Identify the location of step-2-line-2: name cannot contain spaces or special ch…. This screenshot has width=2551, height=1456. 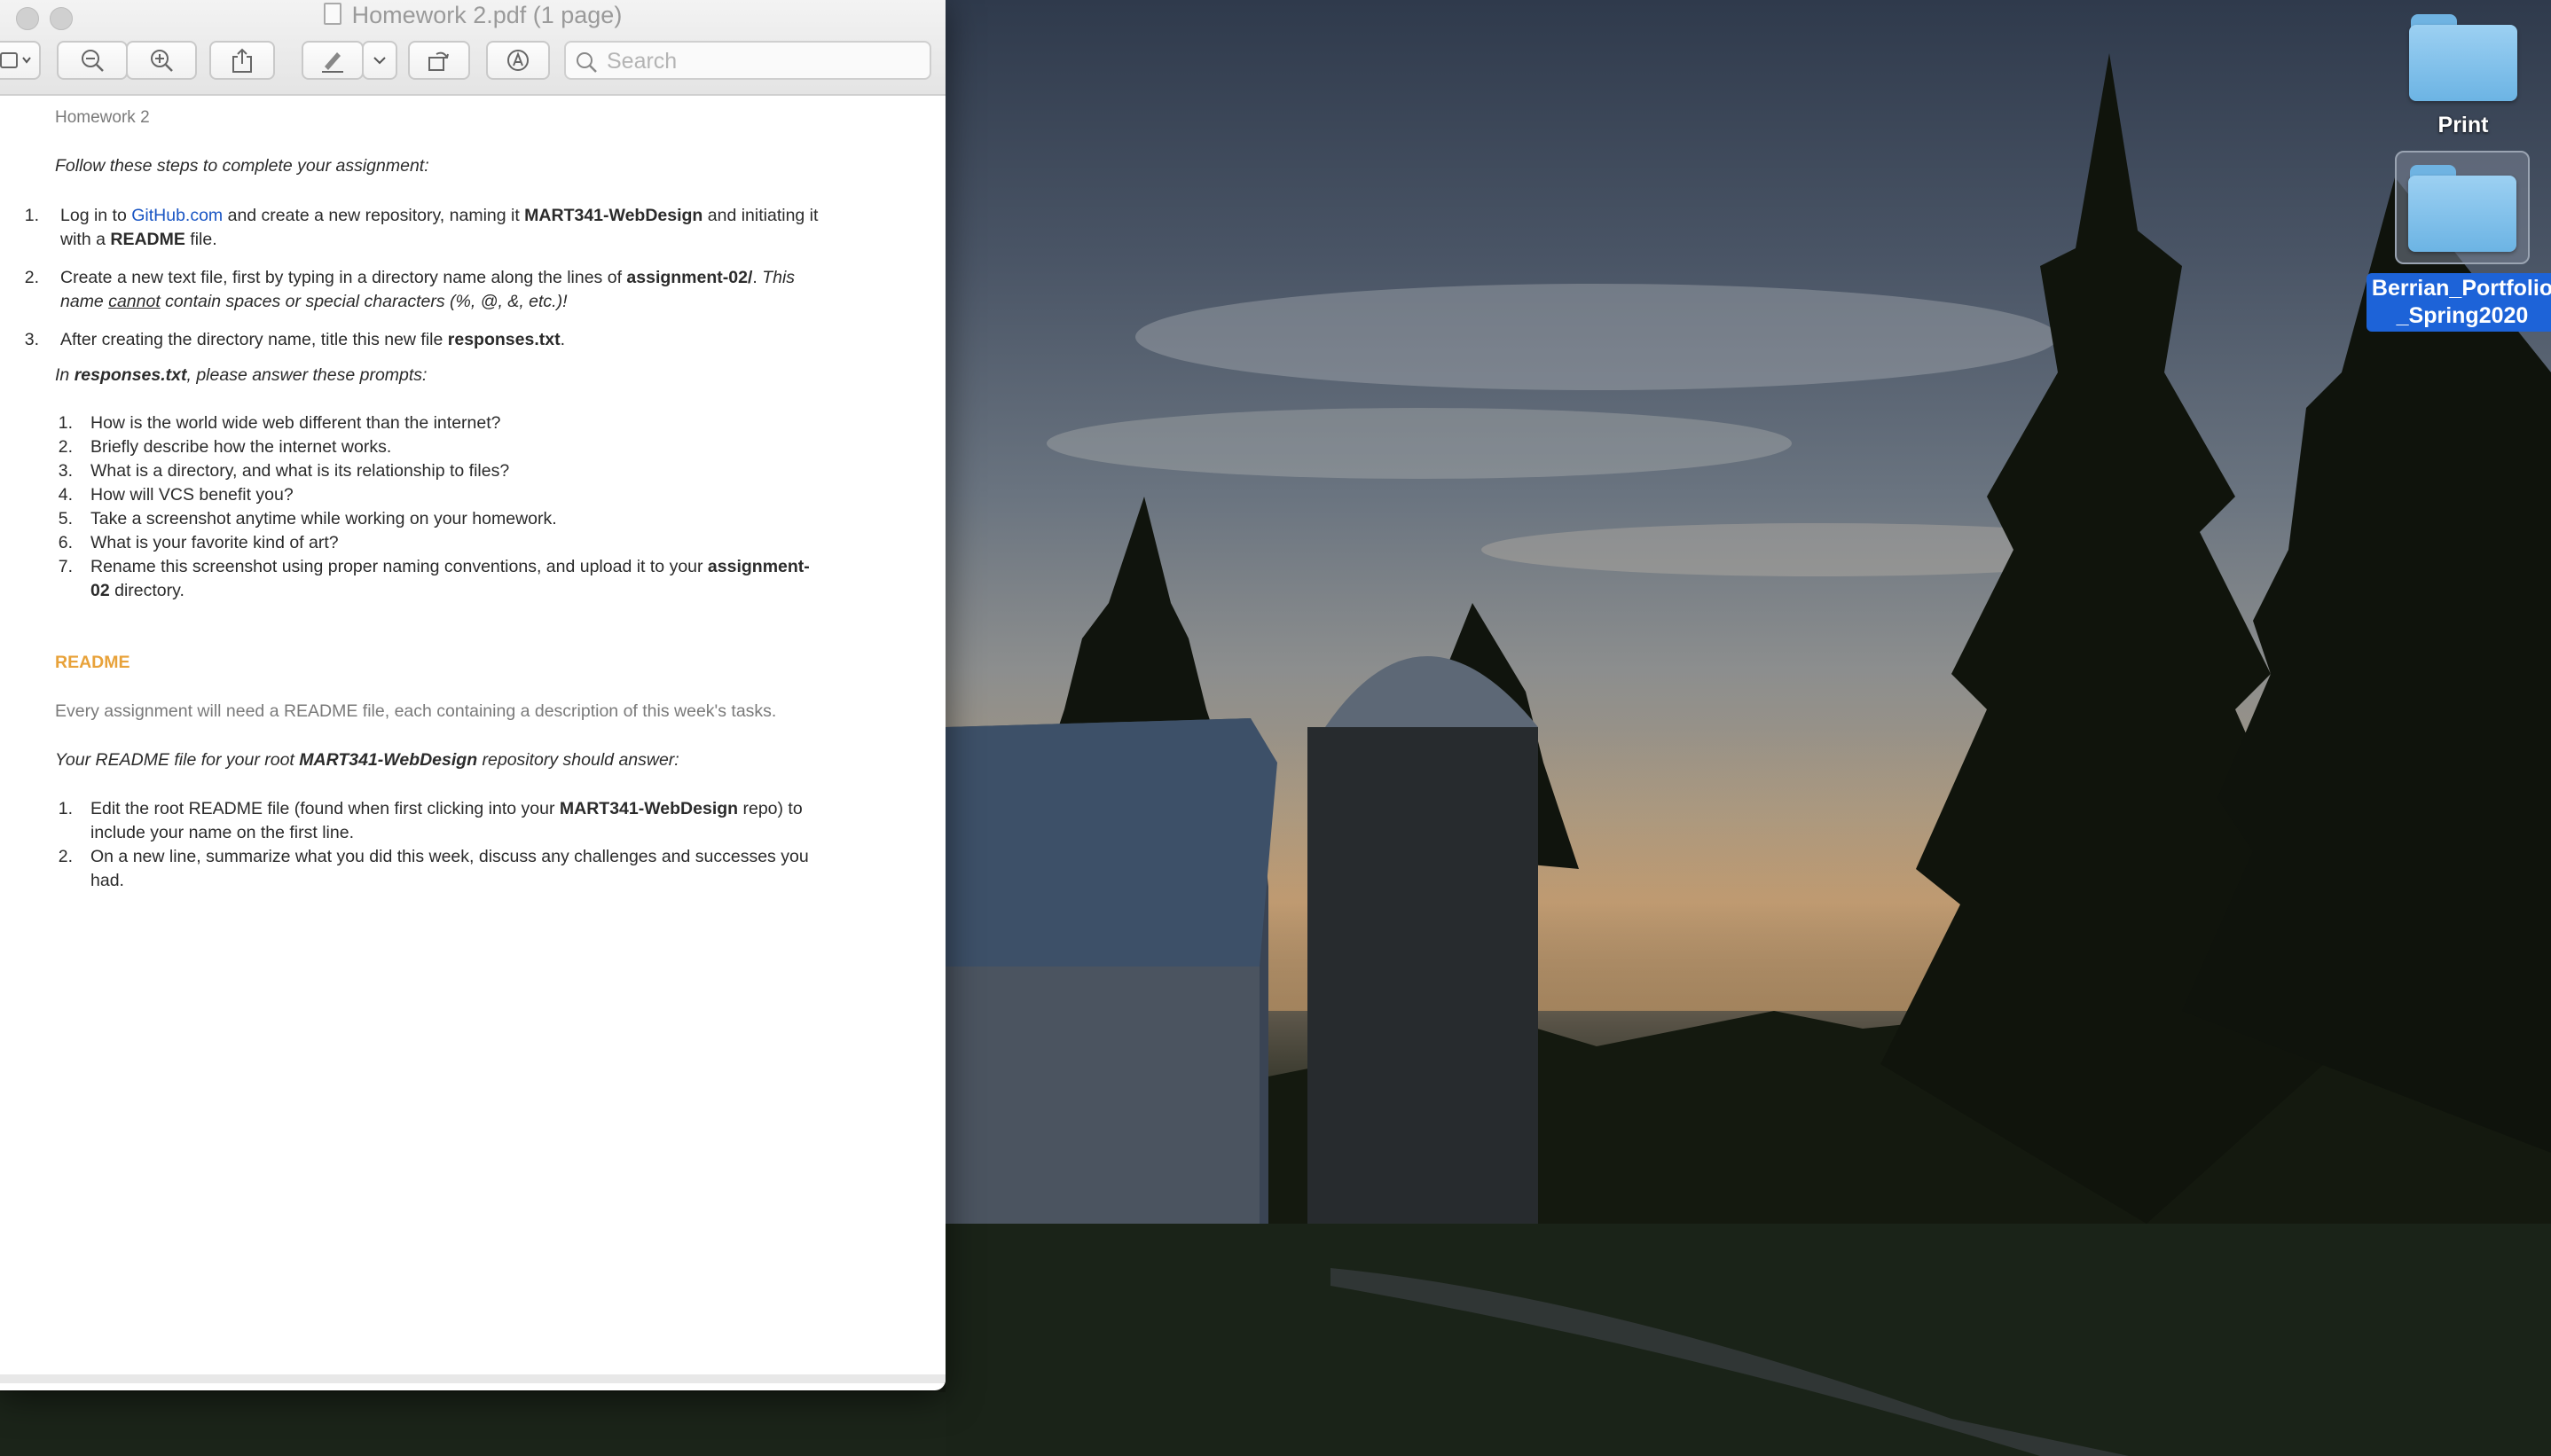
(314, 302).